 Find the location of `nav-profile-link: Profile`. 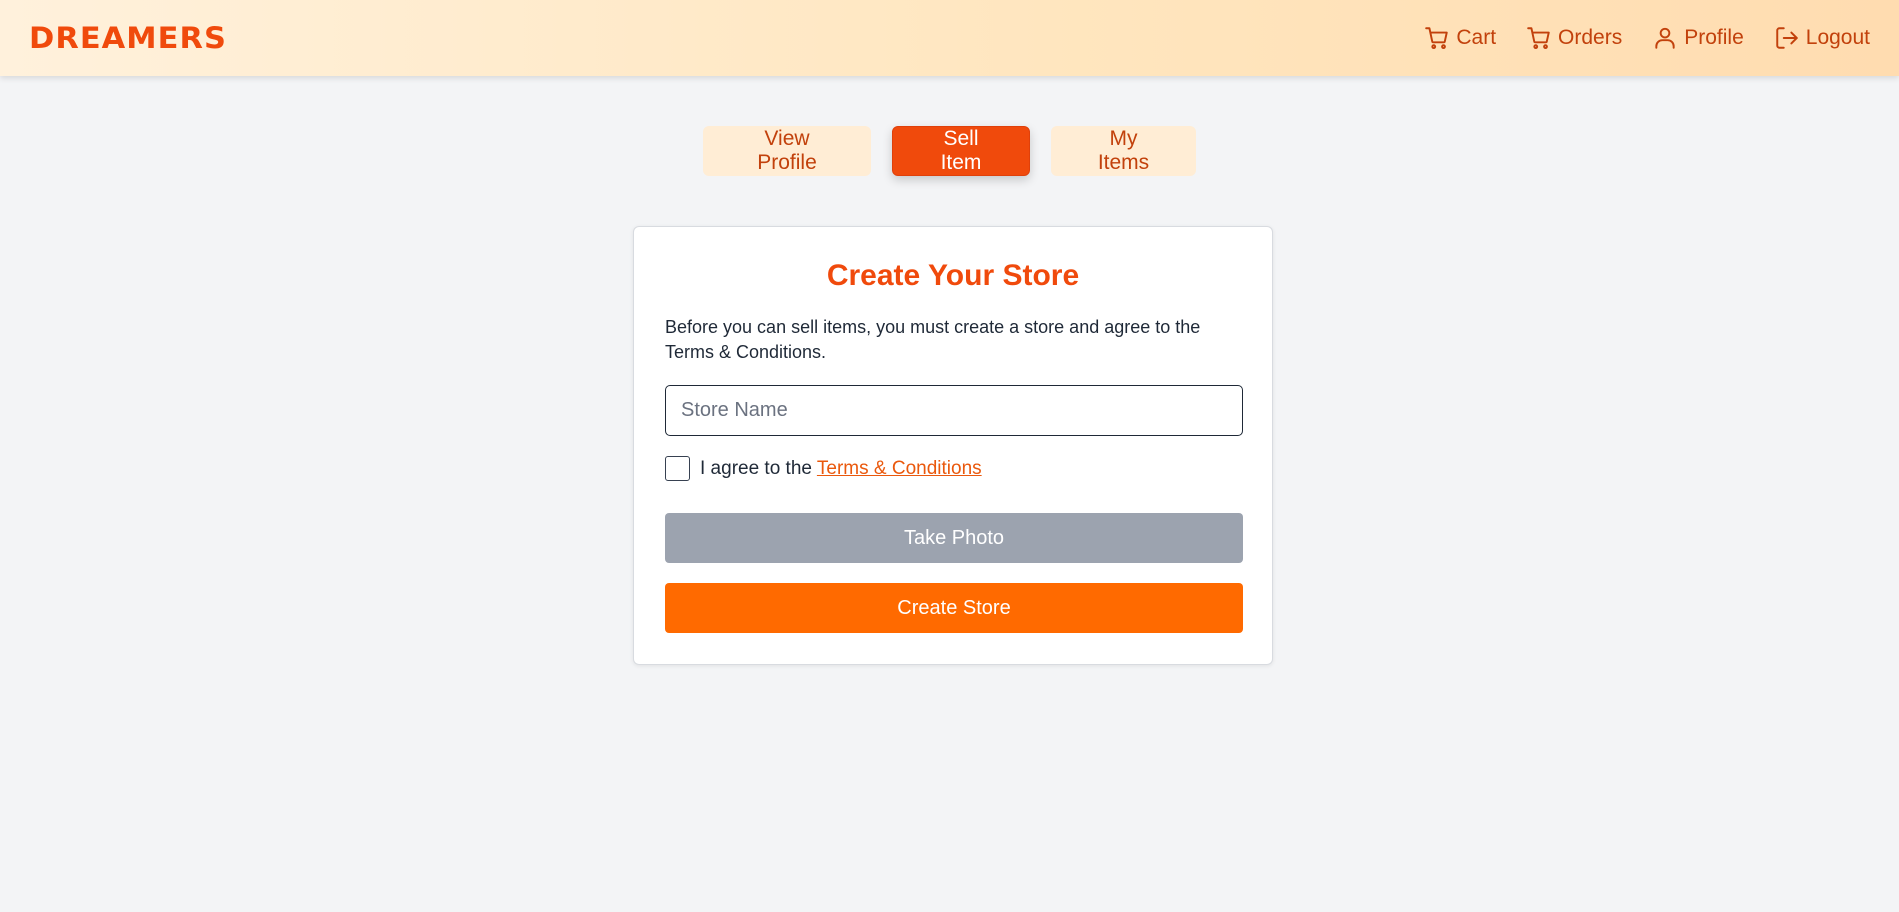

nav-profile-link: Profile is located at coordinates (1698, 38).